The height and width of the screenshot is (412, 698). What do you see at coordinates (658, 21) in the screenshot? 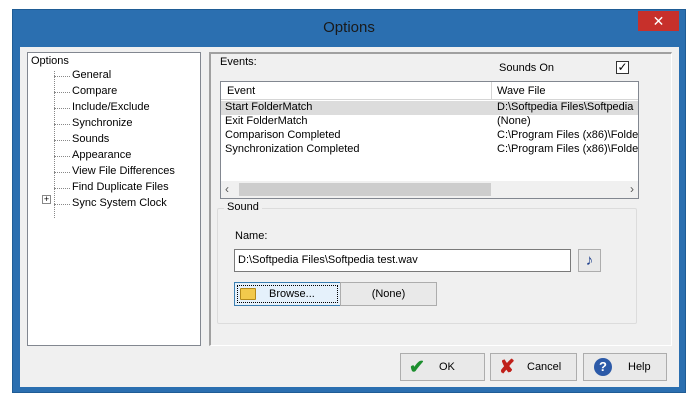
I see `close-button: ✕` at bounding box center [658, 21].